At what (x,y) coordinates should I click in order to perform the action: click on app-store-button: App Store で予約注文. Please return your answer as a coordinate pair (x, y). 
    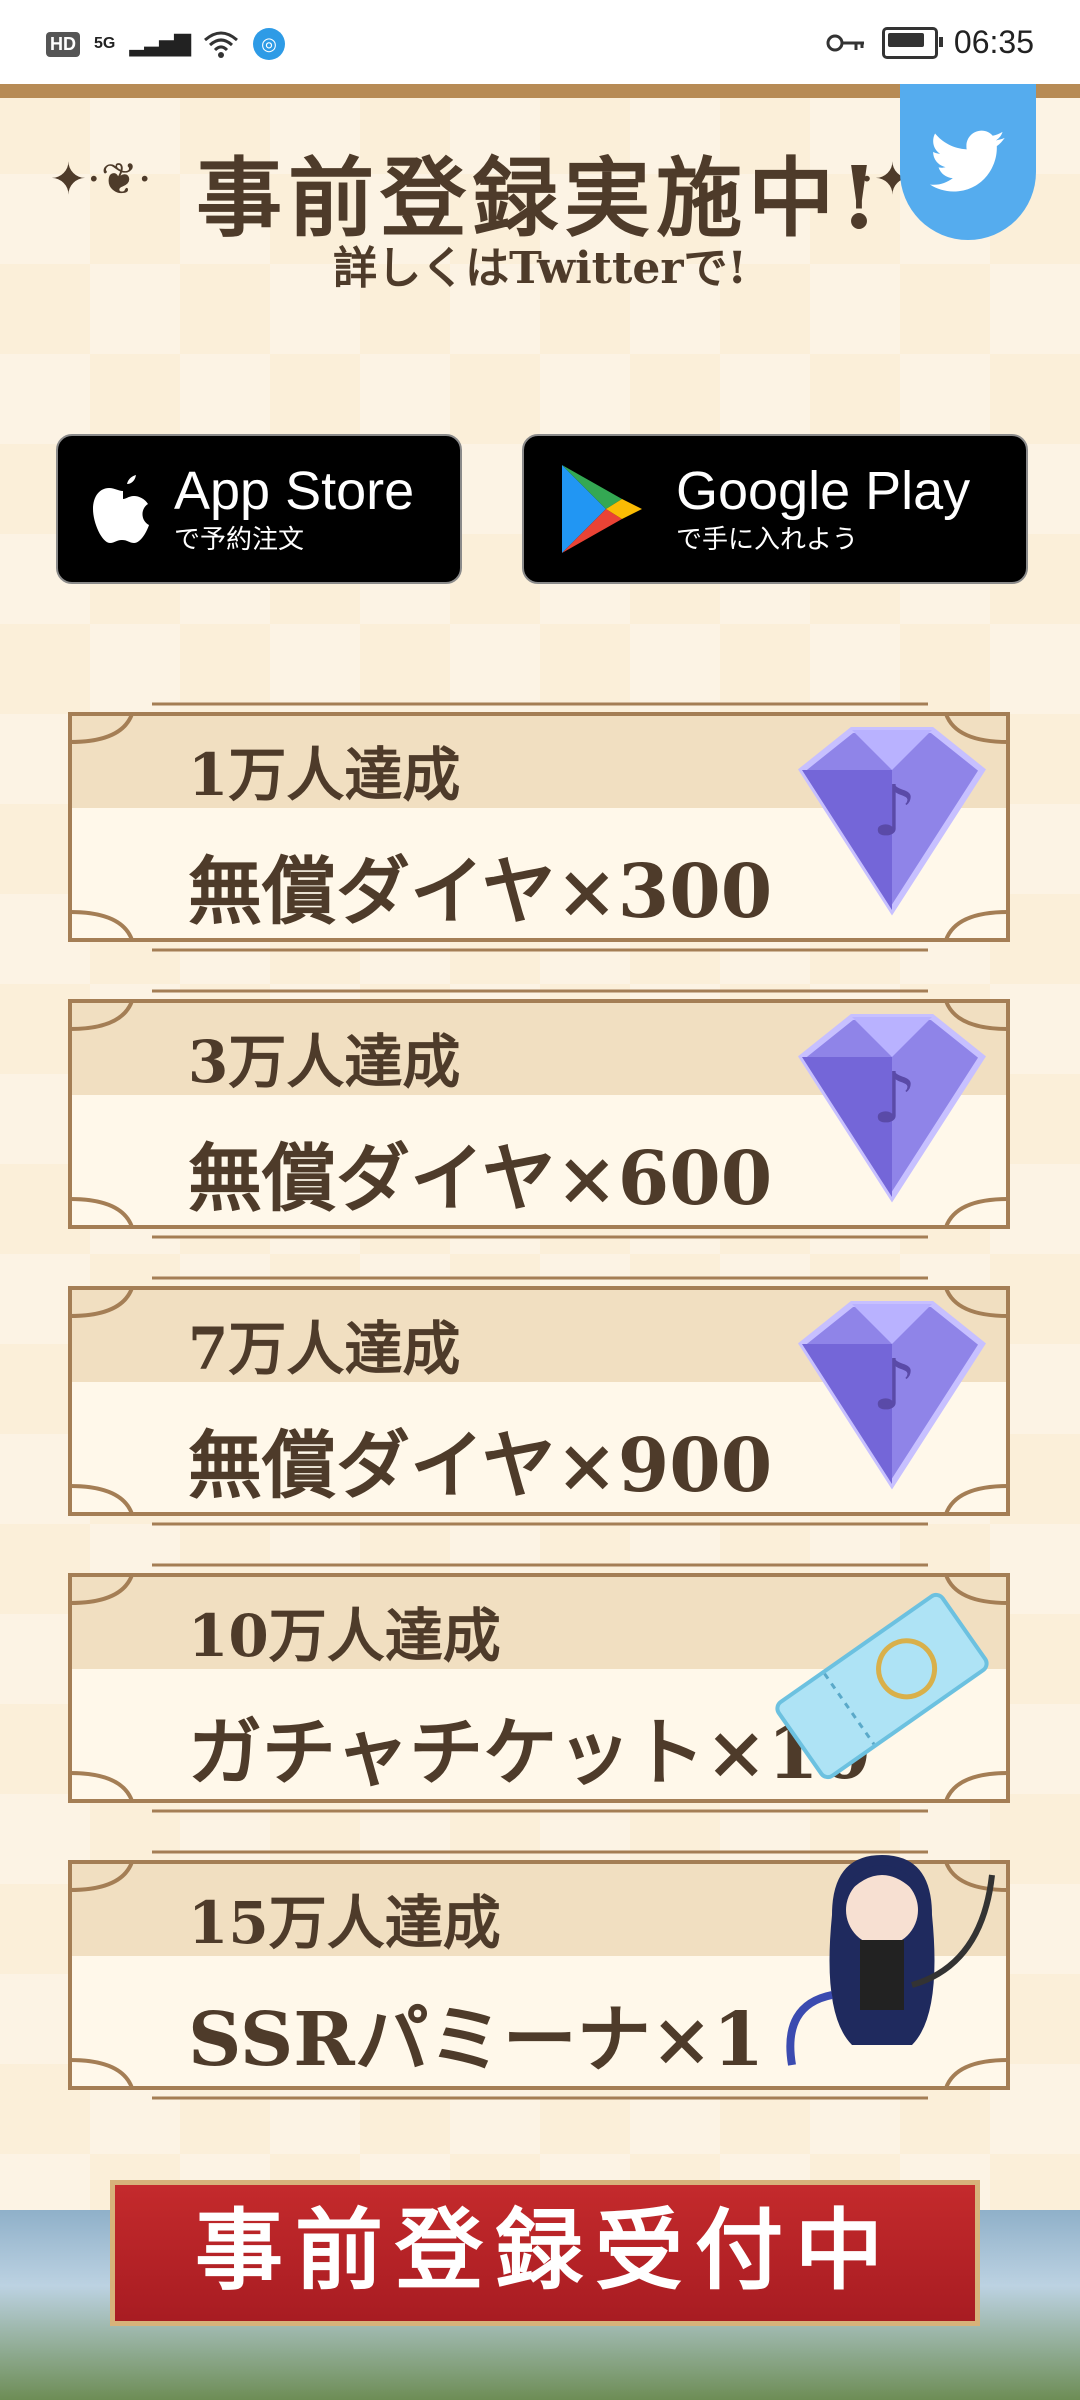
    Looking at the image, I should click on (259, 509).